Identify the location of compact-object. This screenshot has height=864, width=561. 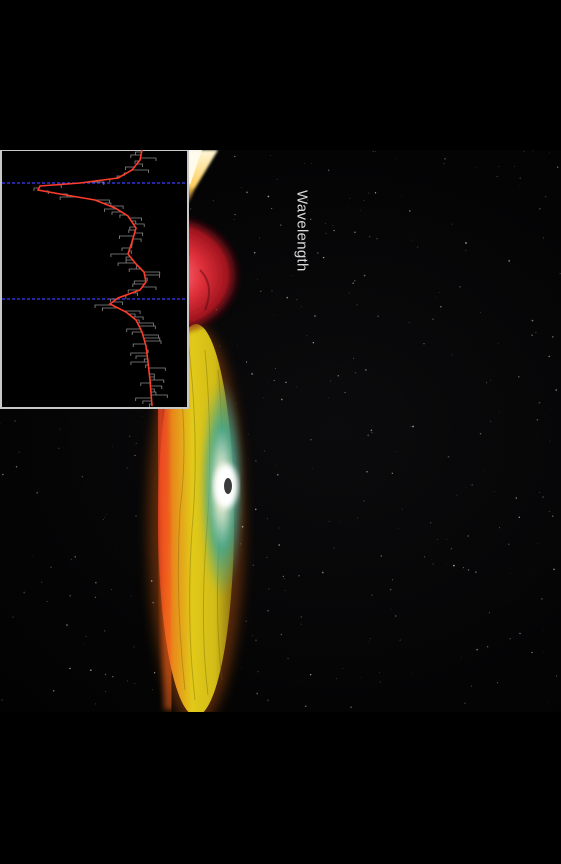
(228, 486).